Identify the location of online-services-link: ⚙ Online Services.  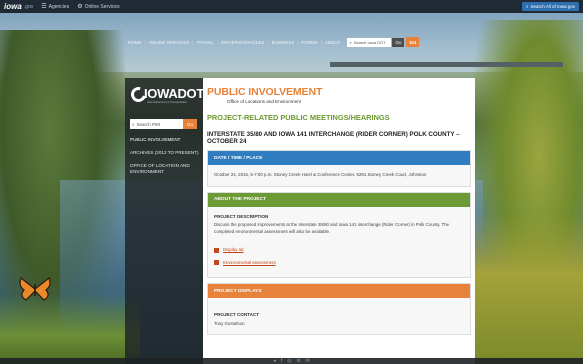
(98, 7).